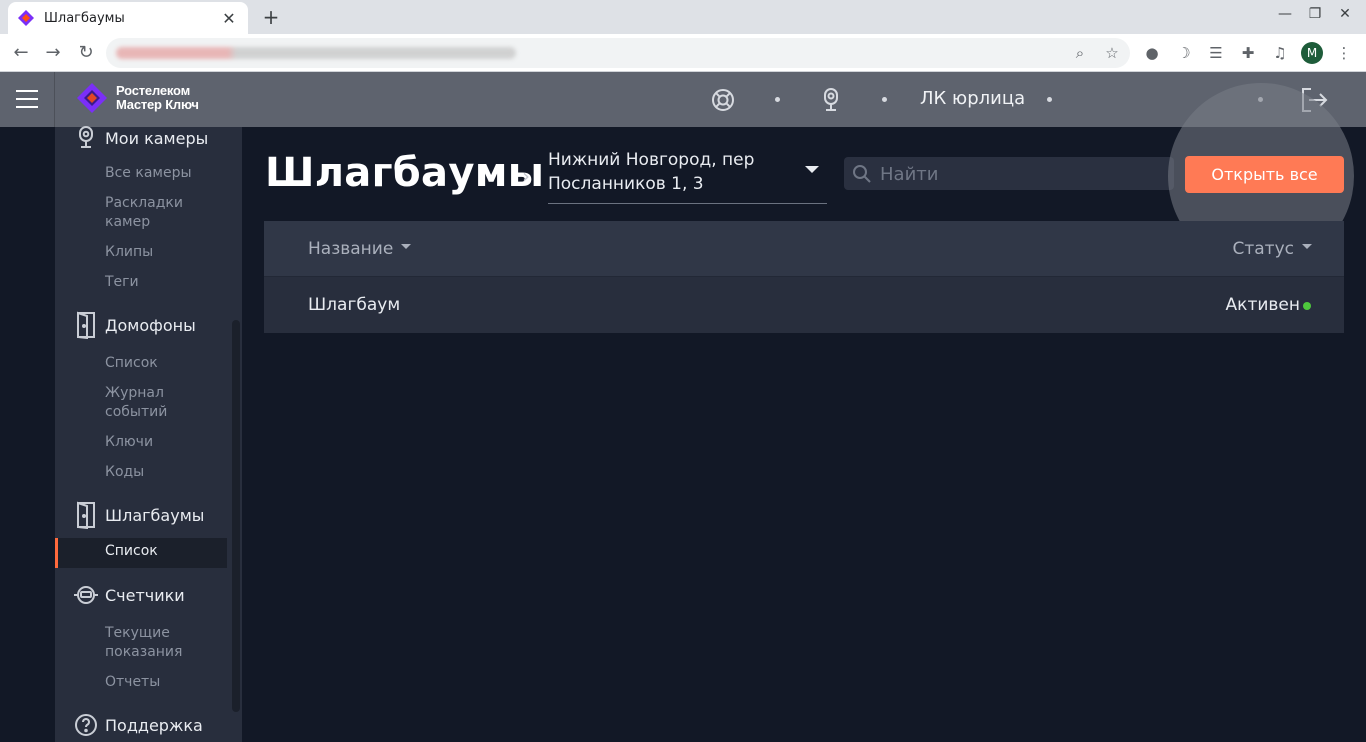  I want to click on search-icon, so click(862, 174).